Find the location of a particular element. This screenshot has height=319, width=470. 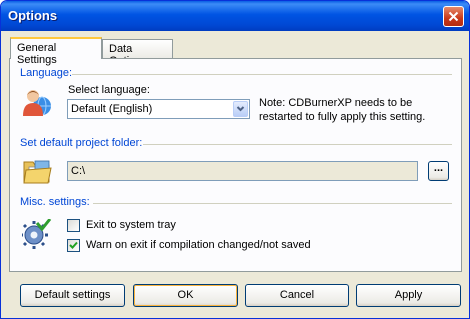

language-select-value: Default (English) is located at coordinates (112, 109).